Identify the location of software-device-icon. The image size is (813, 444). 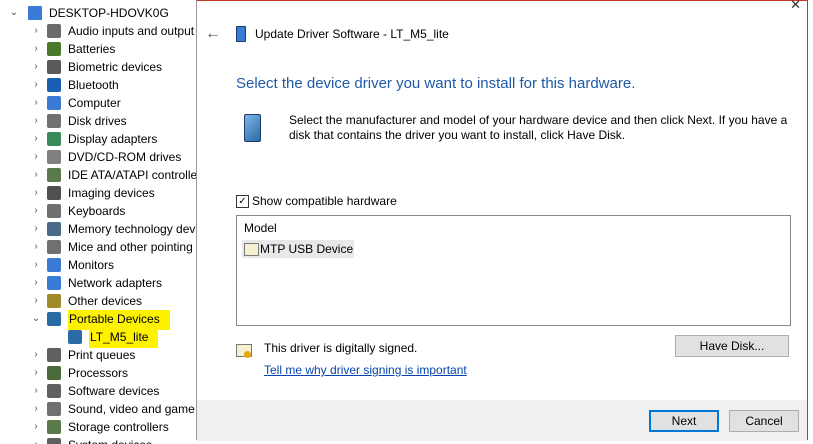
(54, 391).